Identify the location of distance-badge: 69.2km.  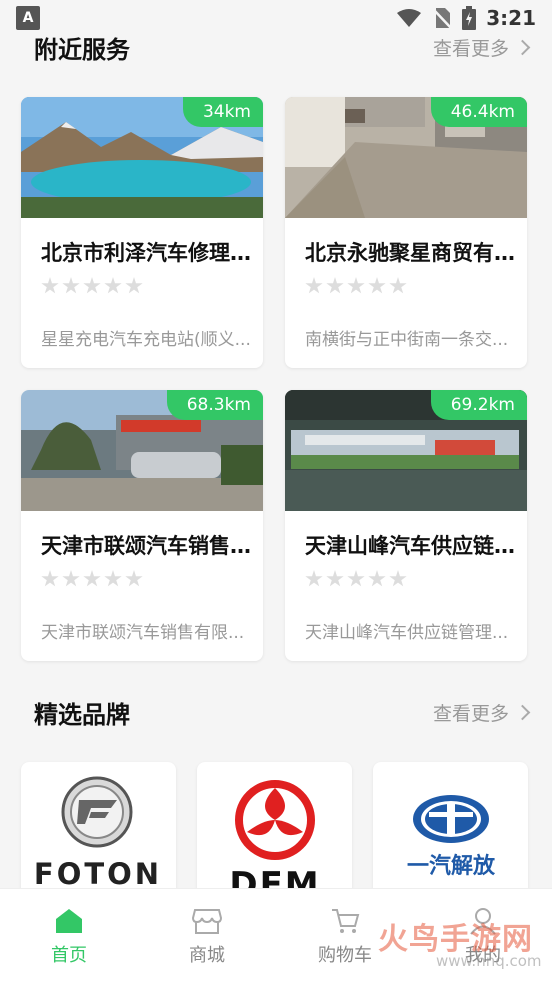
(478, 405).